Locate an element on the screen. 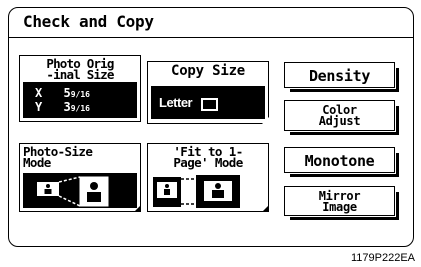 The image size is (421, 267). x-axis-label: X is located at coordinates (39, 93).